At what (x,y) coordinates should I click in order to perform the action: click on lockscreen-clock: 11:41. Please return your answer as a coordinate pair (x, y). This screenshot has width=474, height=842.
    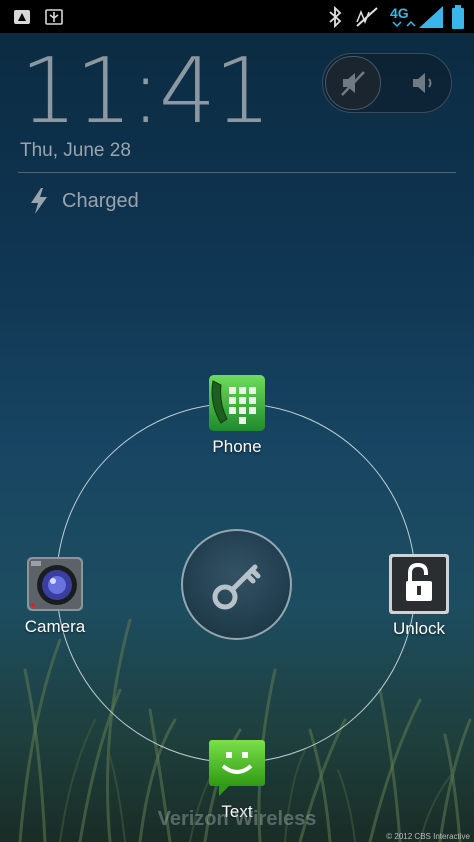
    Looking at the image, I should click on (145, 91).